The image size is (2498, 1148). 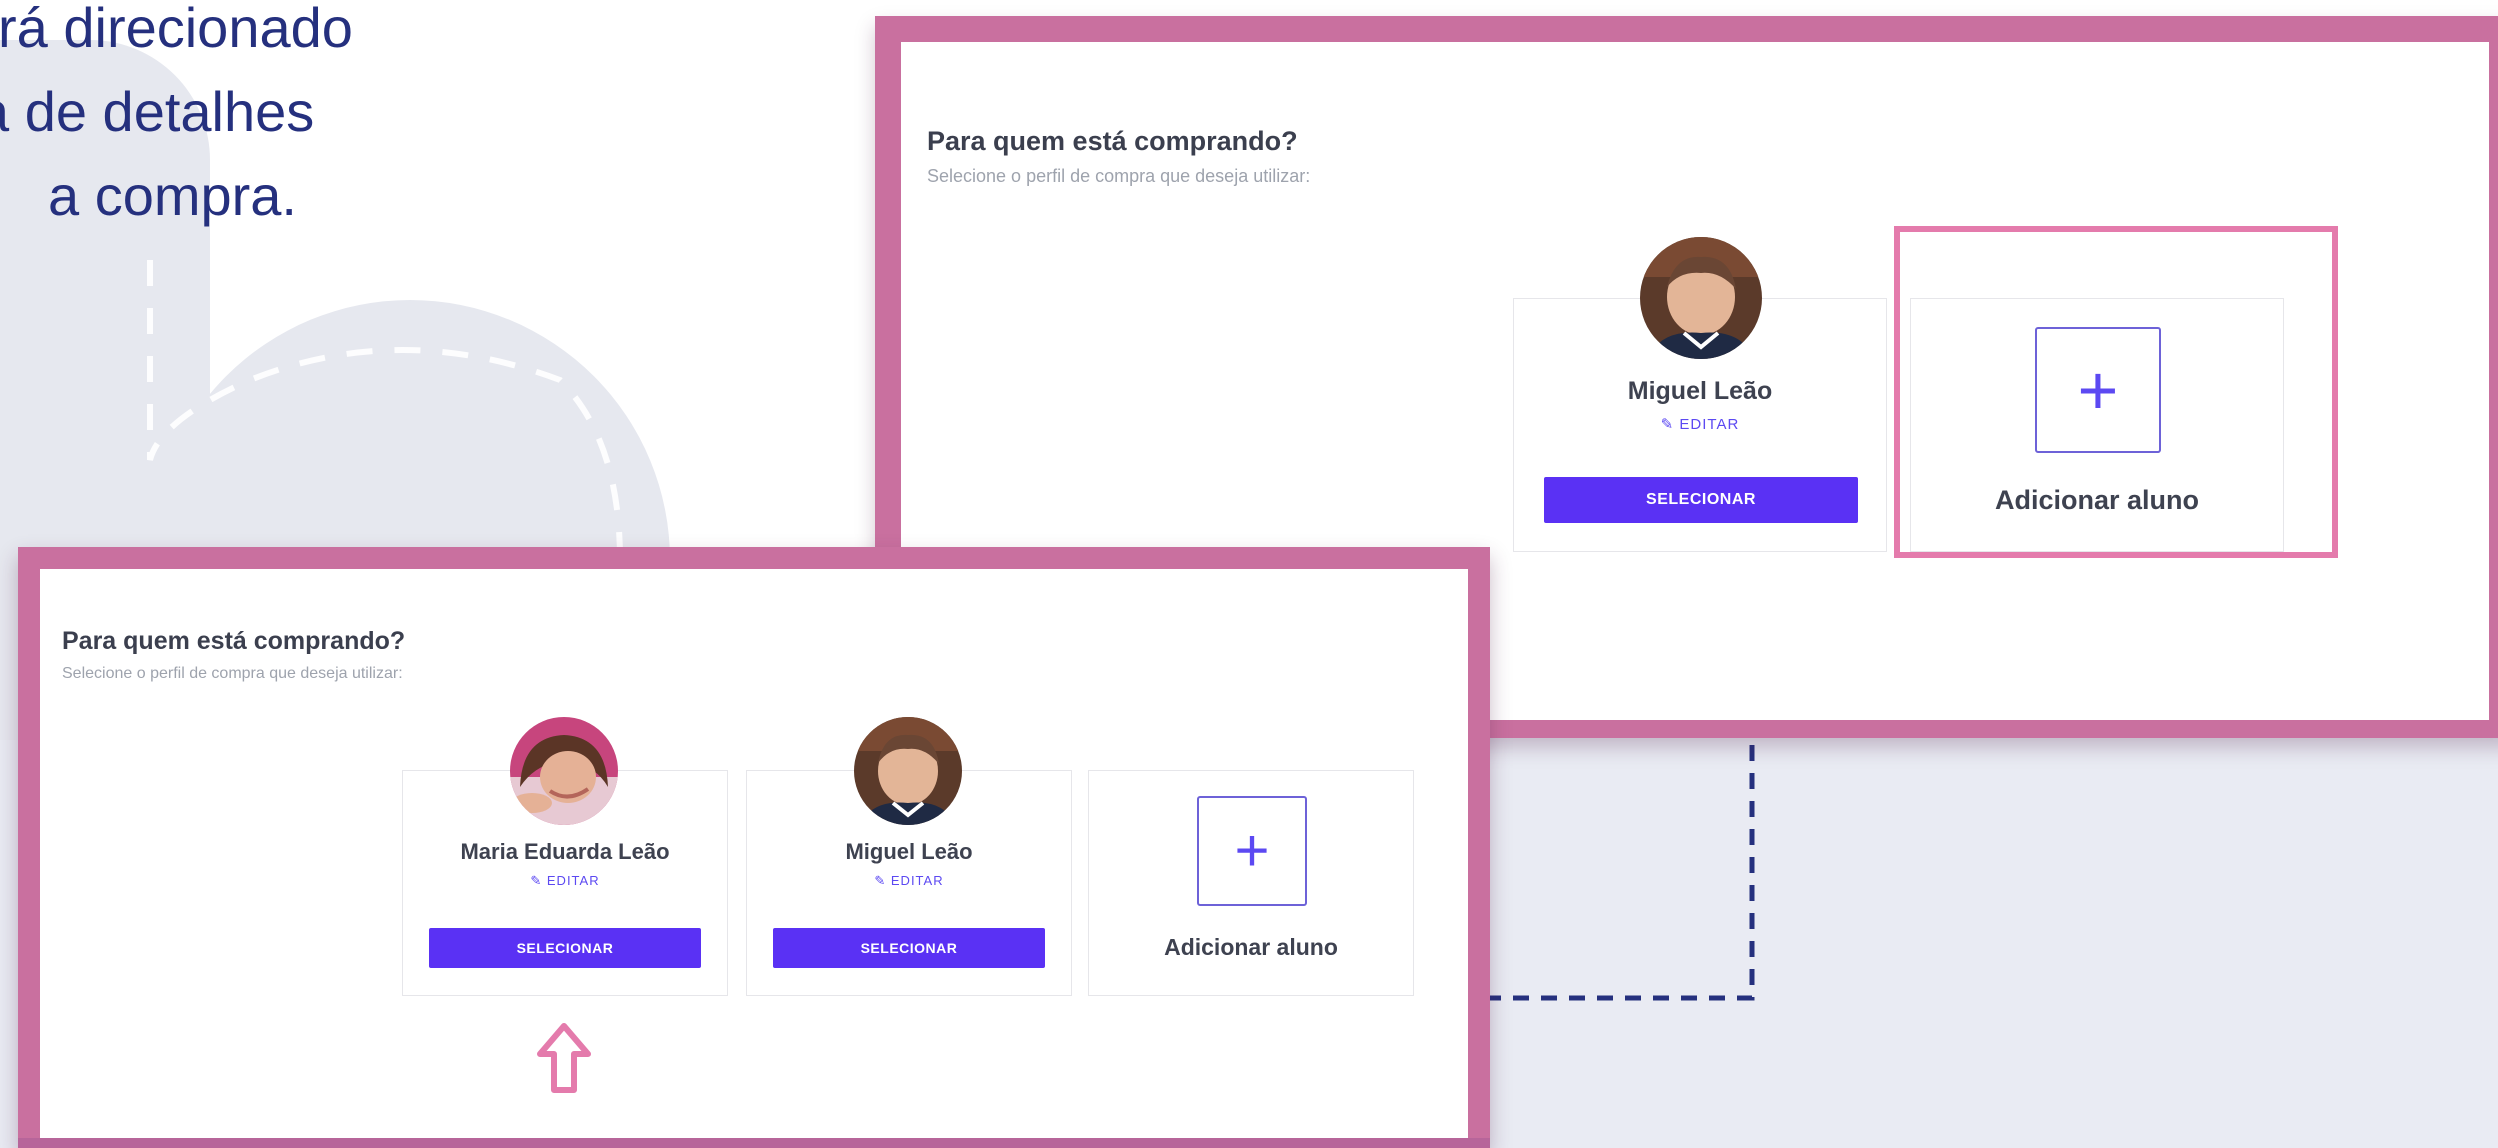 What do you see at coordinates (564, 1058) in the screenshot?
I see `up-arrow-icon` at bounding box center [564, 1058].